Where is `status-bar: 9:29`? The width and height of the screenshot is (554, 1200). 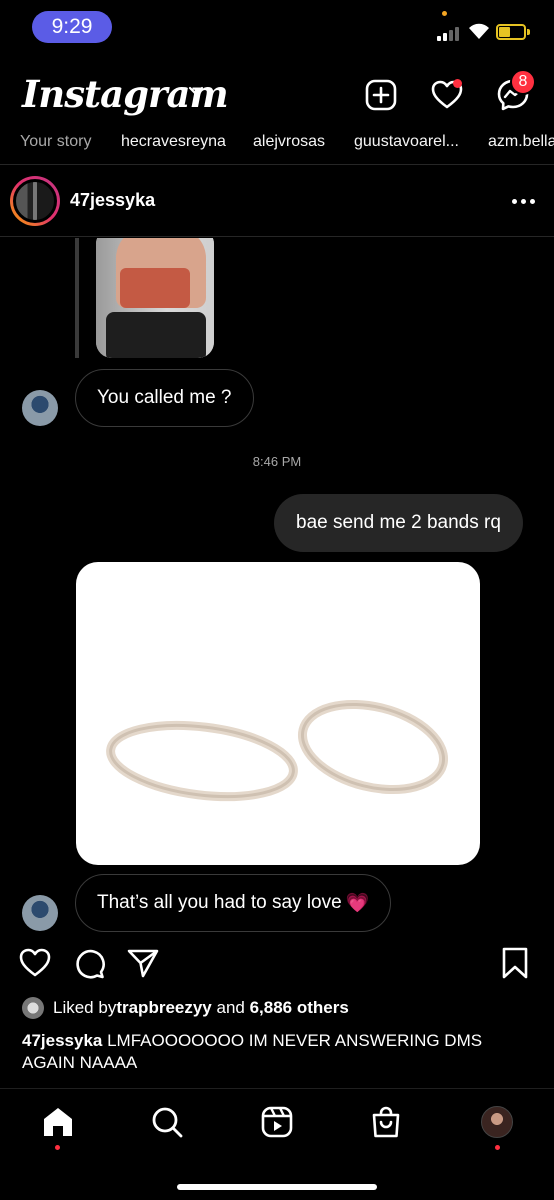
status-bar: 9:29 is located at coordinates (277, 28).